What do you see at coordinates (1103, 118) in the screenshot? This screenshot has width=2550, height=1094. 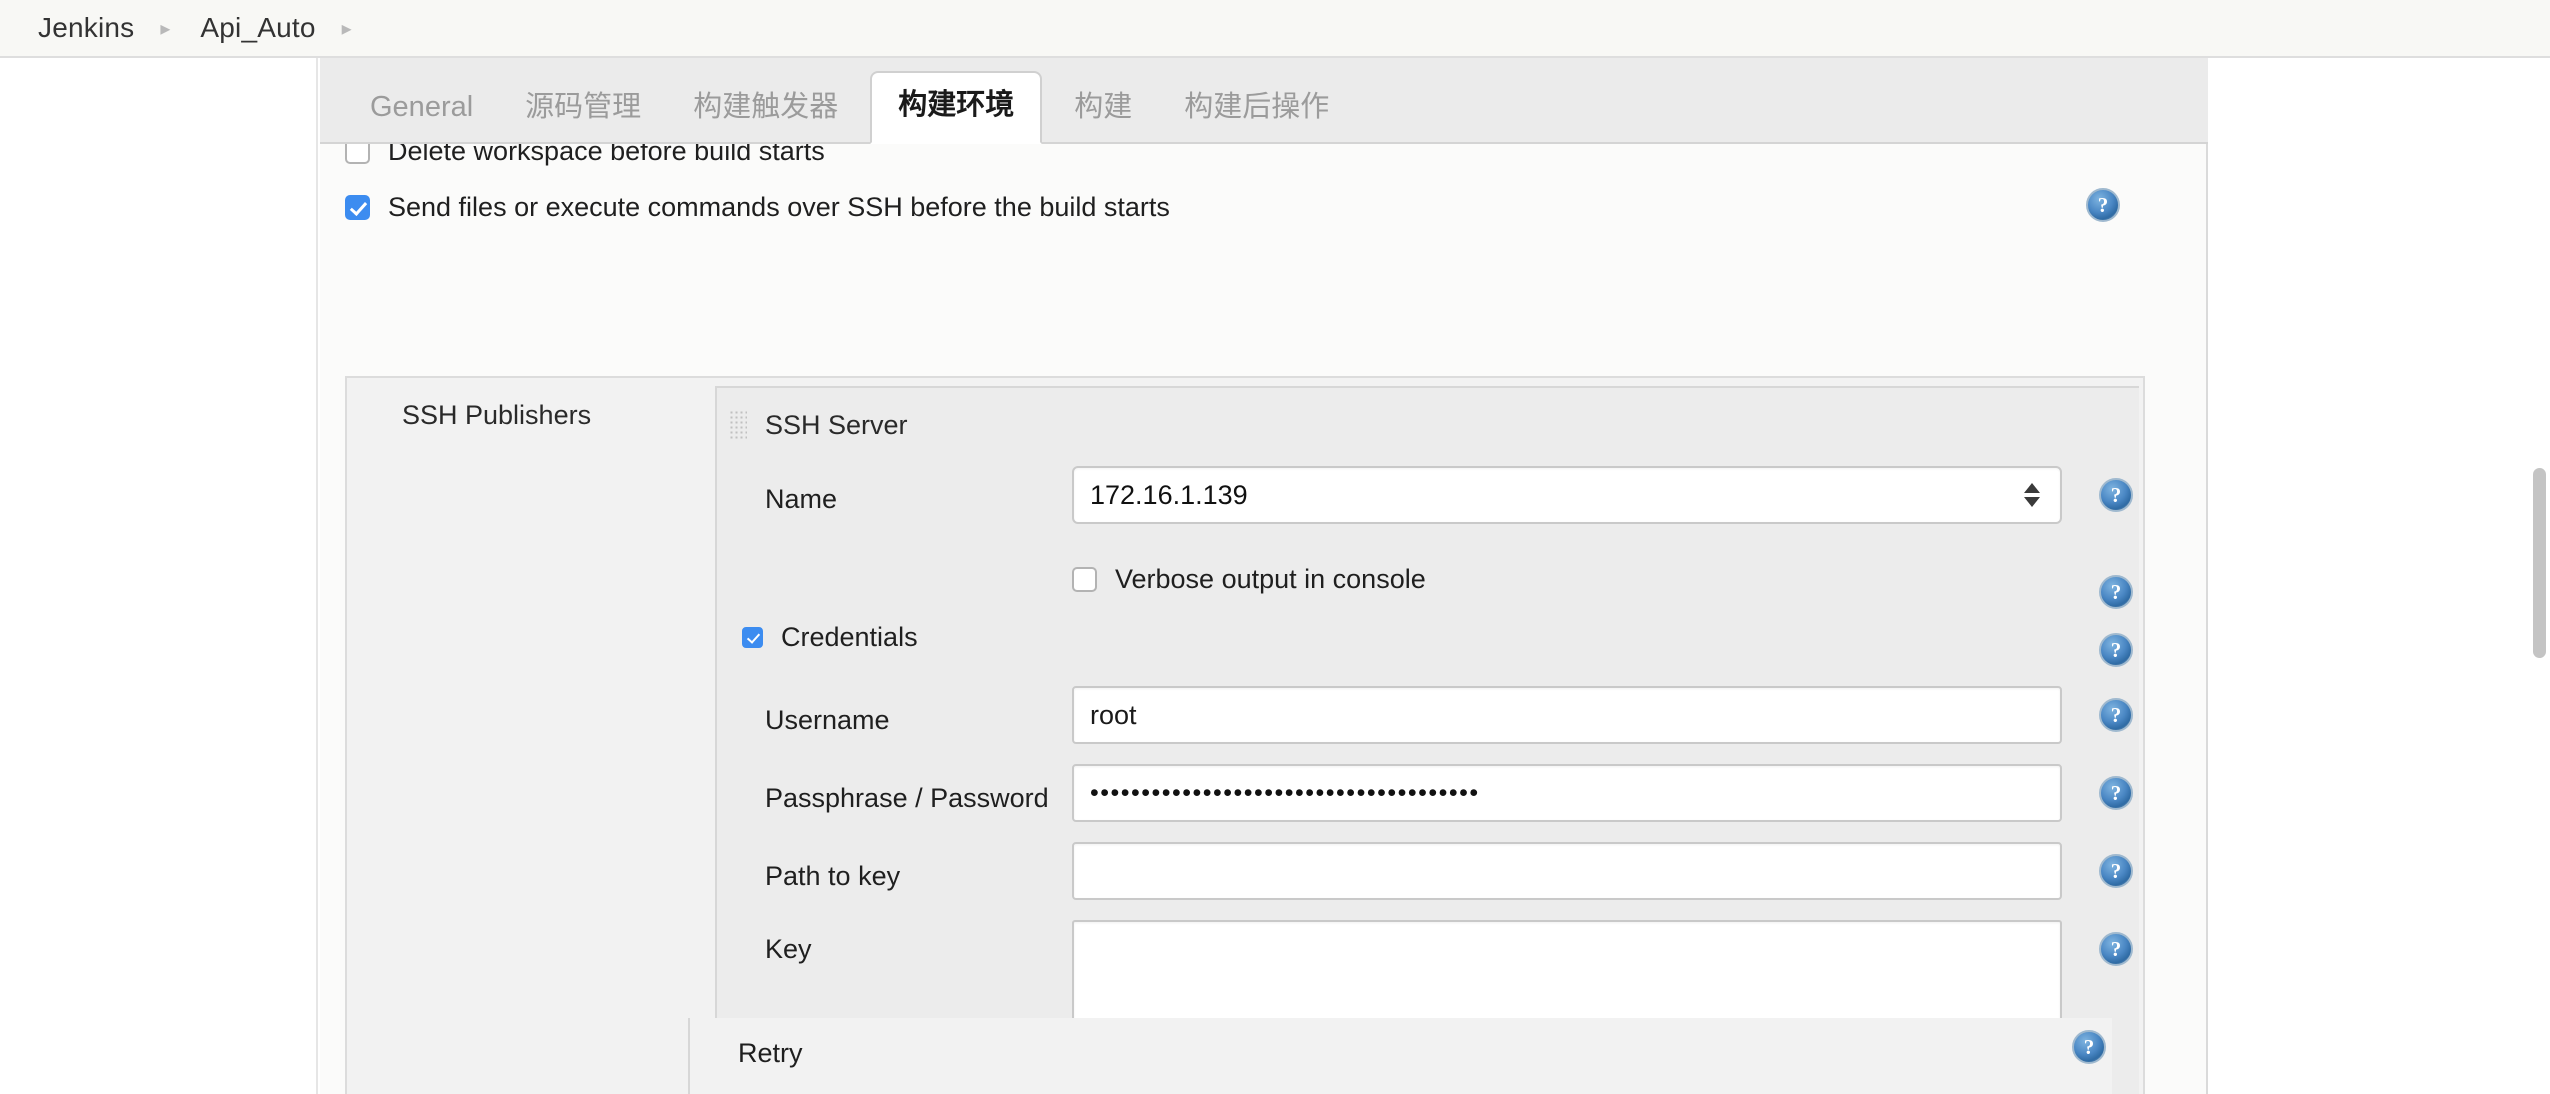 I see `tab-build: 构建` at bounding box center [1103, 118].